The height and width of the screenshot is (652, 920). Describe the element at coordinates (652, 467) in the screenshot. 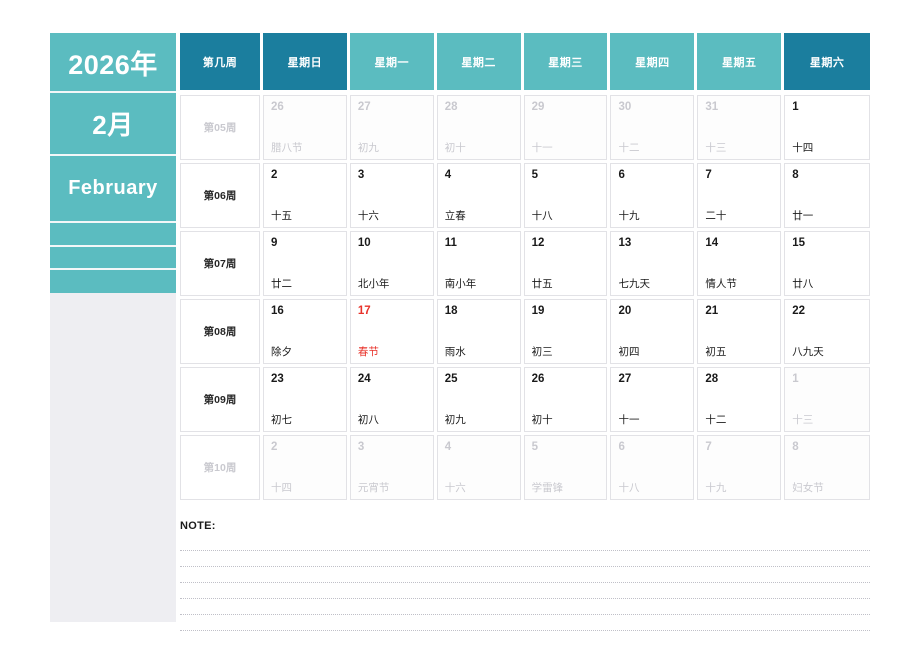

I see `day-cell: 6 十八` at that location.